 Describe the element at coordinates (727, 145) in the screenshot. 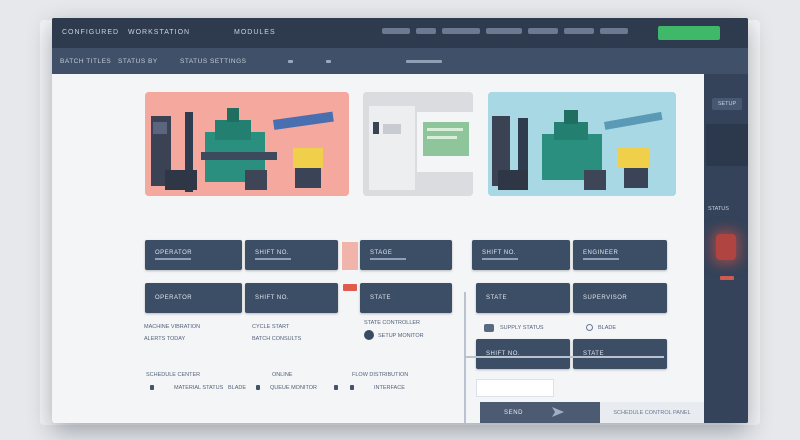

I see `right-panel-block` at that location.